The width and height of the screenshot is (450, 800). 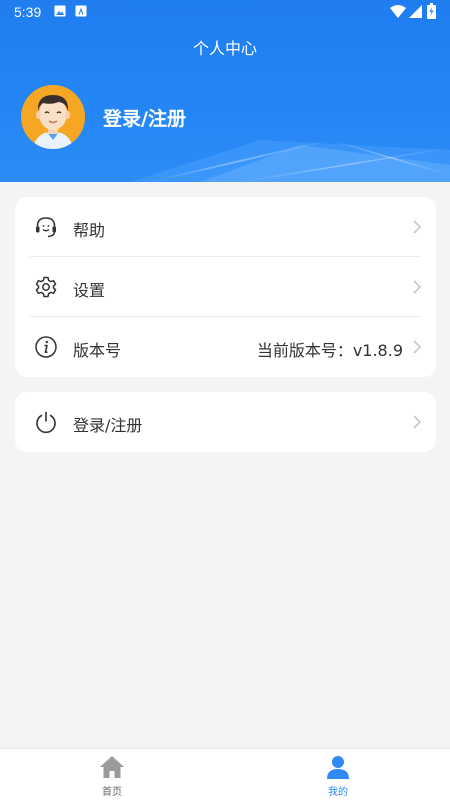 What do you see at coordinates (46, 227) in the screenshot?
I see `headset-icon` at bounding box center [46, 227].